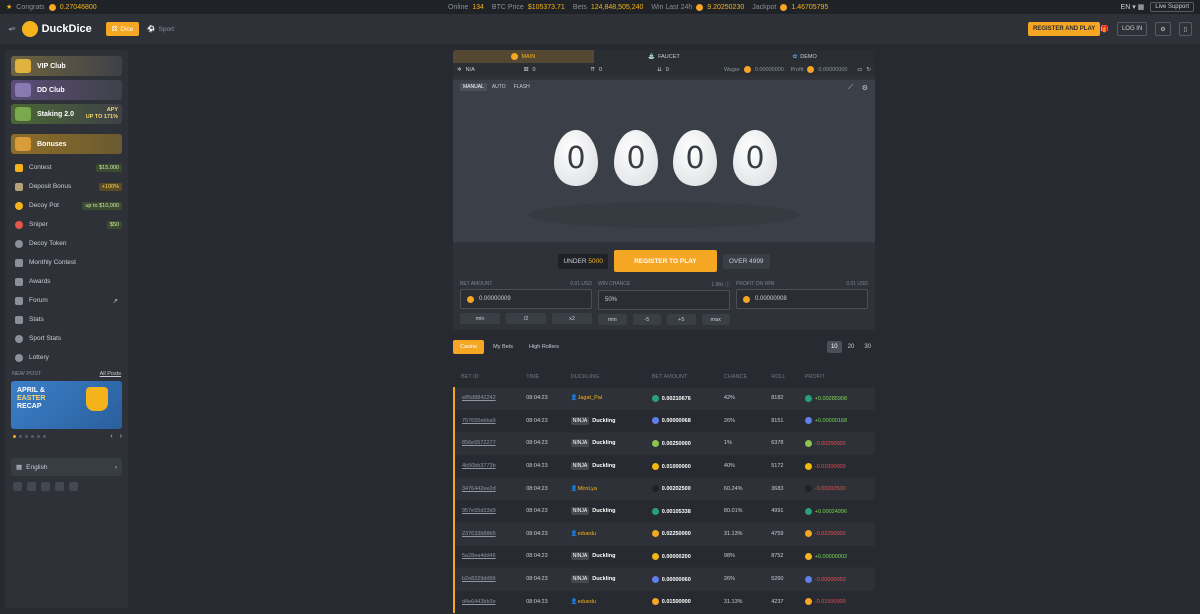 The image size is (1200, 614). Describe the element at coordinates (499, 87) in the screenshot. I see `mode-auto-tab: AUTO` at that location.